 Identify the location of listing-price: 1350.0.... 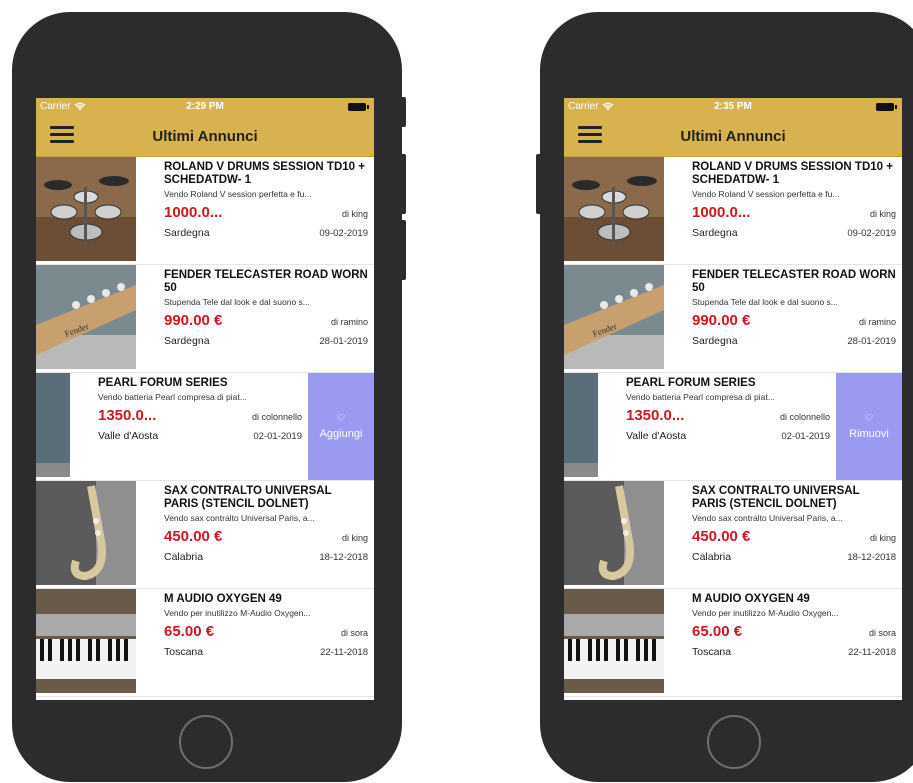
(127, 415).